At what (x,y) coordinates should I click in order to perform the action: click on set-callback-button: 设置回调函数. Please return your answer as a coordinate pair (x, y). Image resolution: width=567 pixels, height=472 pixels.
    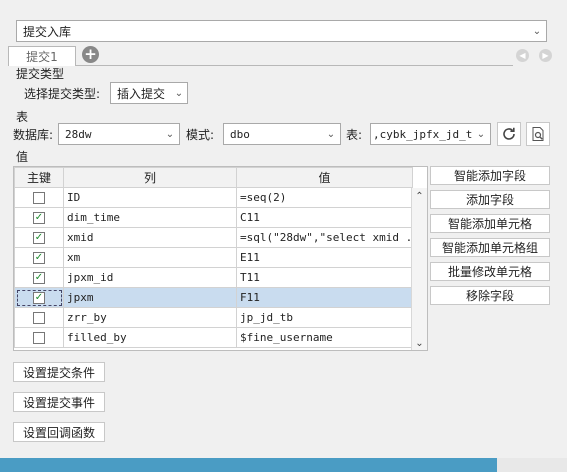
    Looking at the image, I should click on (59, 432).